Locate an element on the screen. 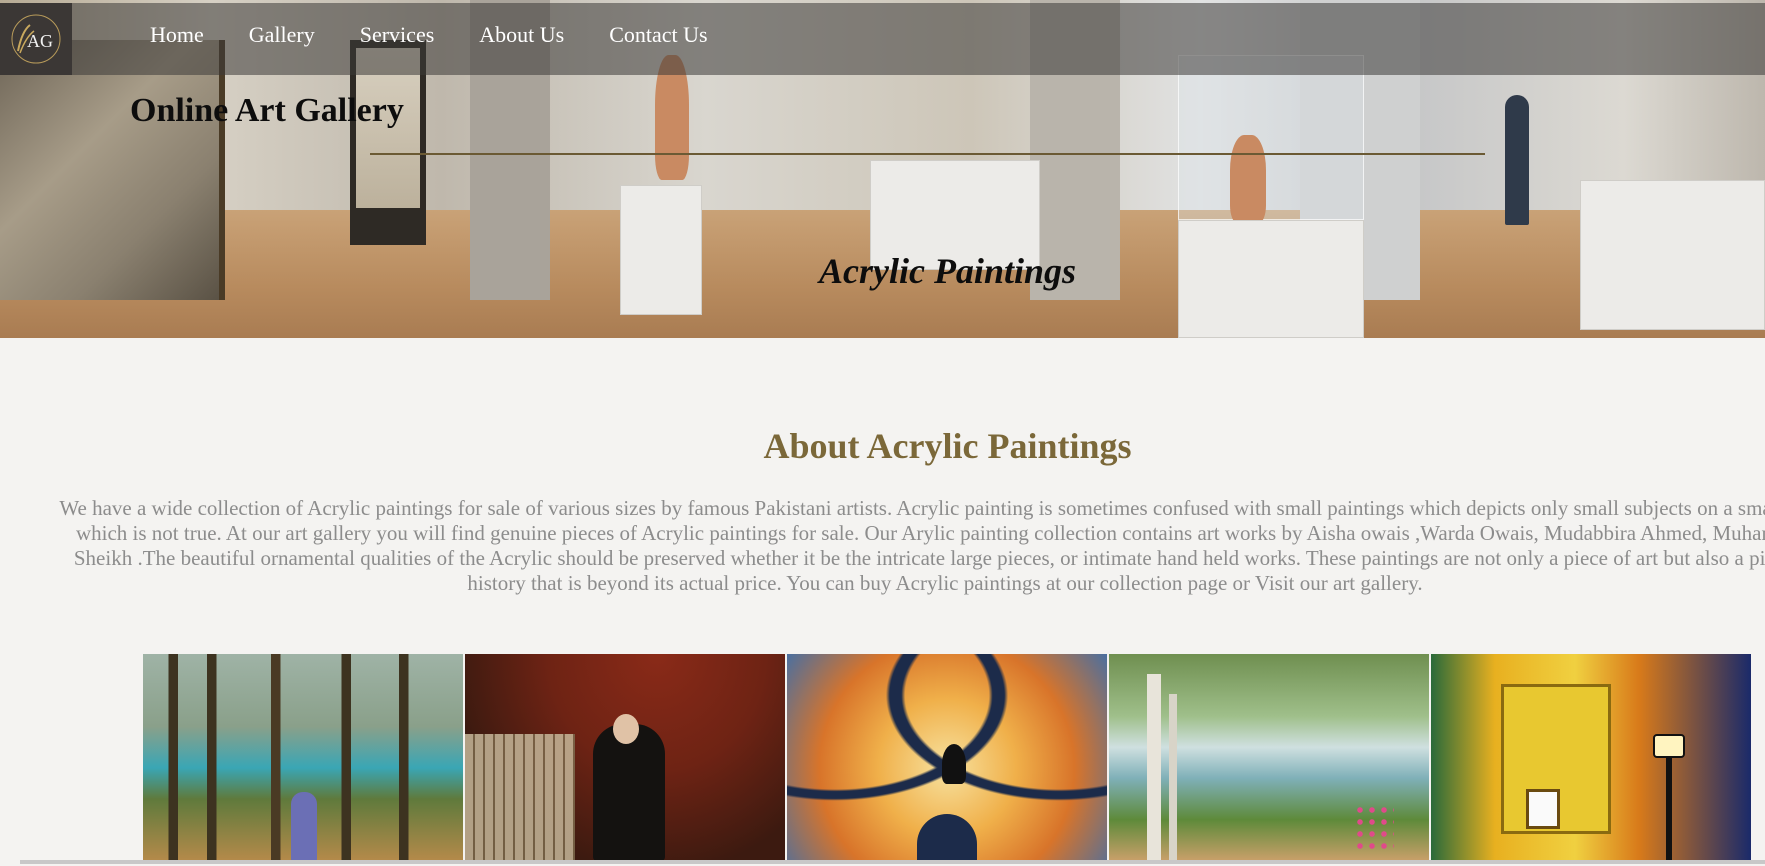  hero-subtitle: Acrylic Paintings is located at coordinates (882, 271).